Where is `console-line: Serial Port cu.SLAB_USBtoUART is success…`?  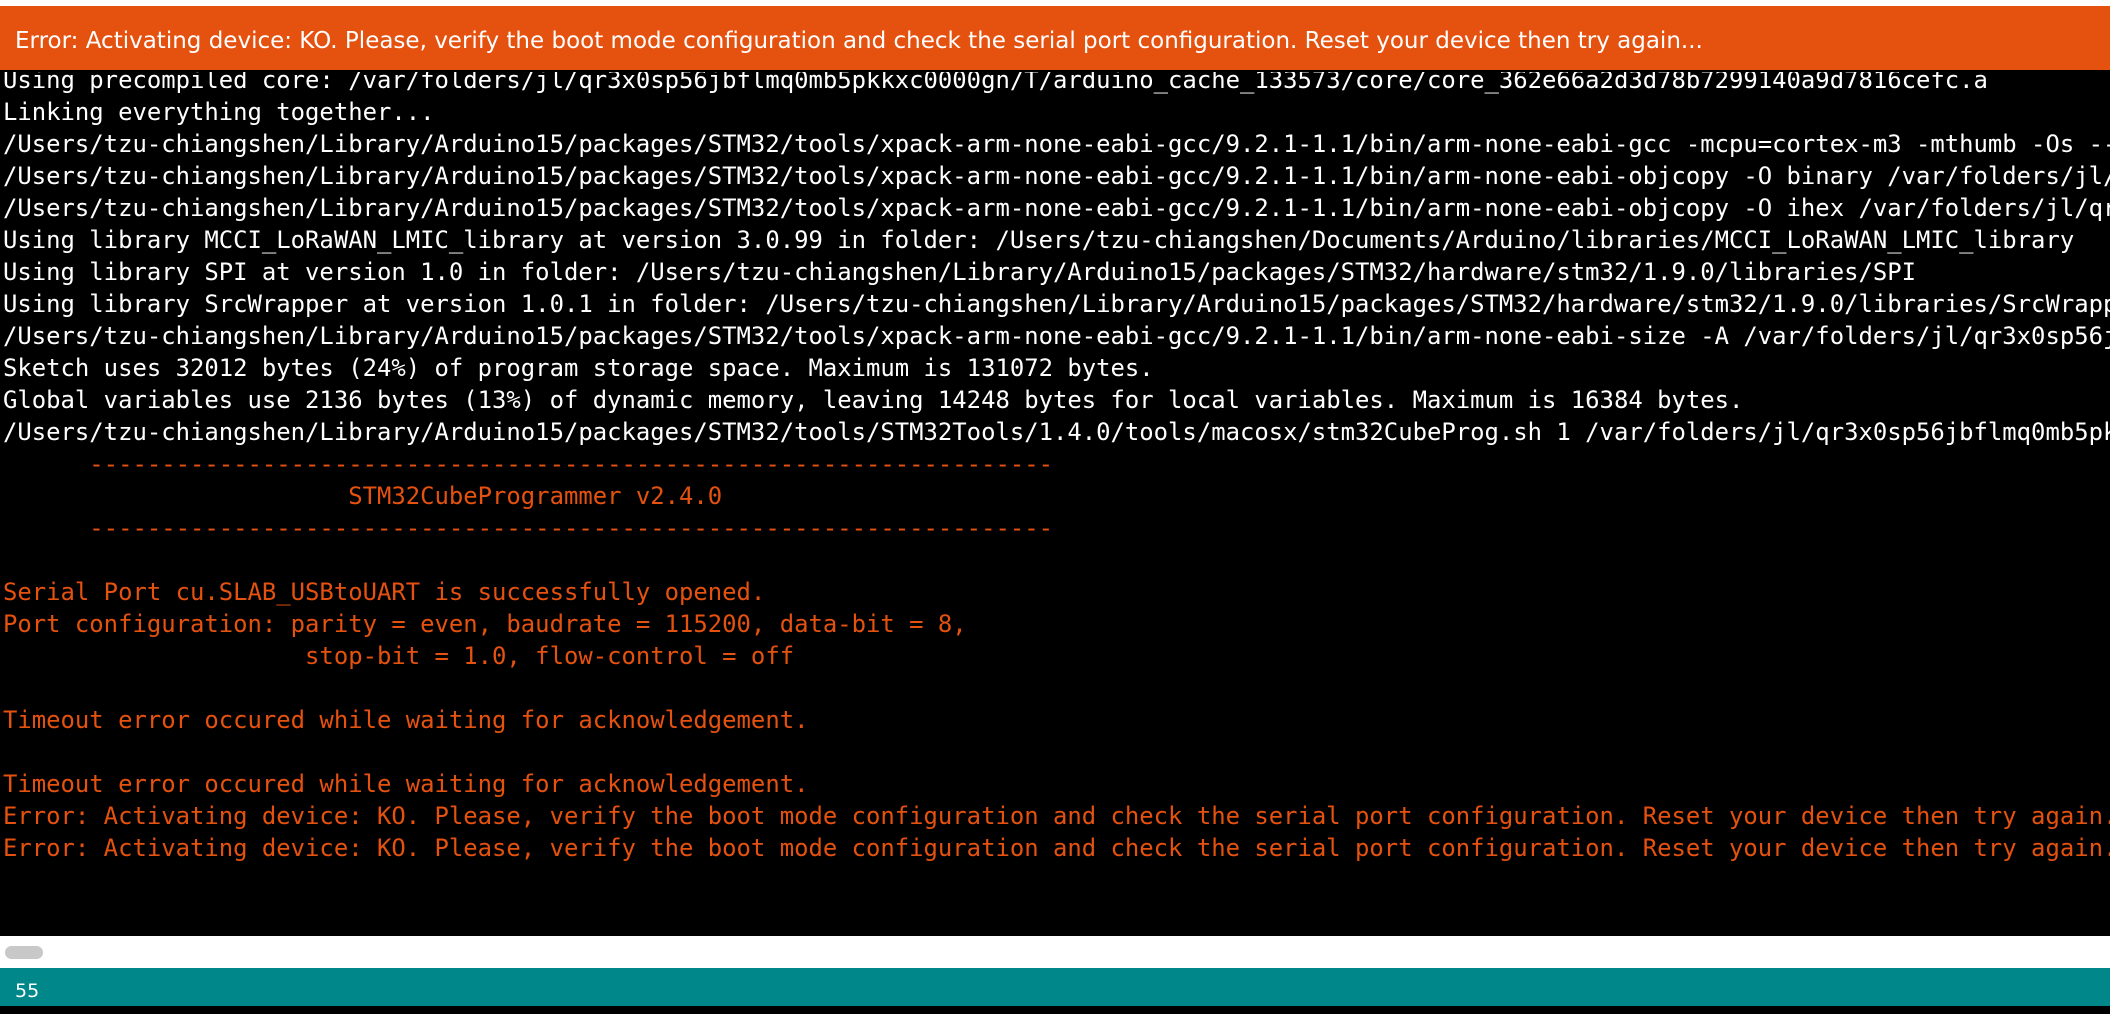
console-line: Serial Port cu.SLAB_USBtoUART is success… is located at coordinates (384, 592).